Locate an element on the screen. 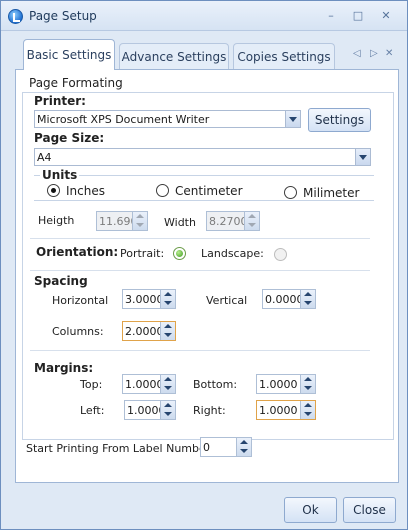 This screenshot has height=530, width=408. tab-next-icon: ▷ is located at coordinates (374, 53).